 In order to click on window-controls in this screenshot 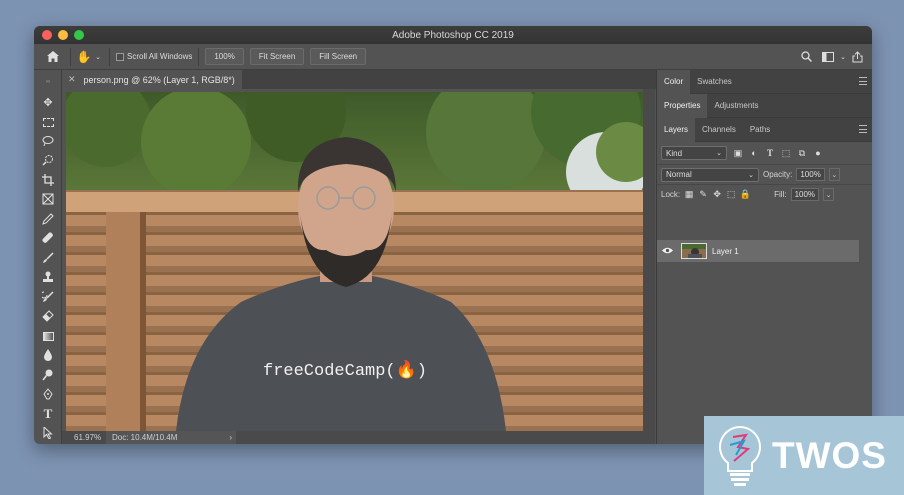, I will do `click(63, 35)`.